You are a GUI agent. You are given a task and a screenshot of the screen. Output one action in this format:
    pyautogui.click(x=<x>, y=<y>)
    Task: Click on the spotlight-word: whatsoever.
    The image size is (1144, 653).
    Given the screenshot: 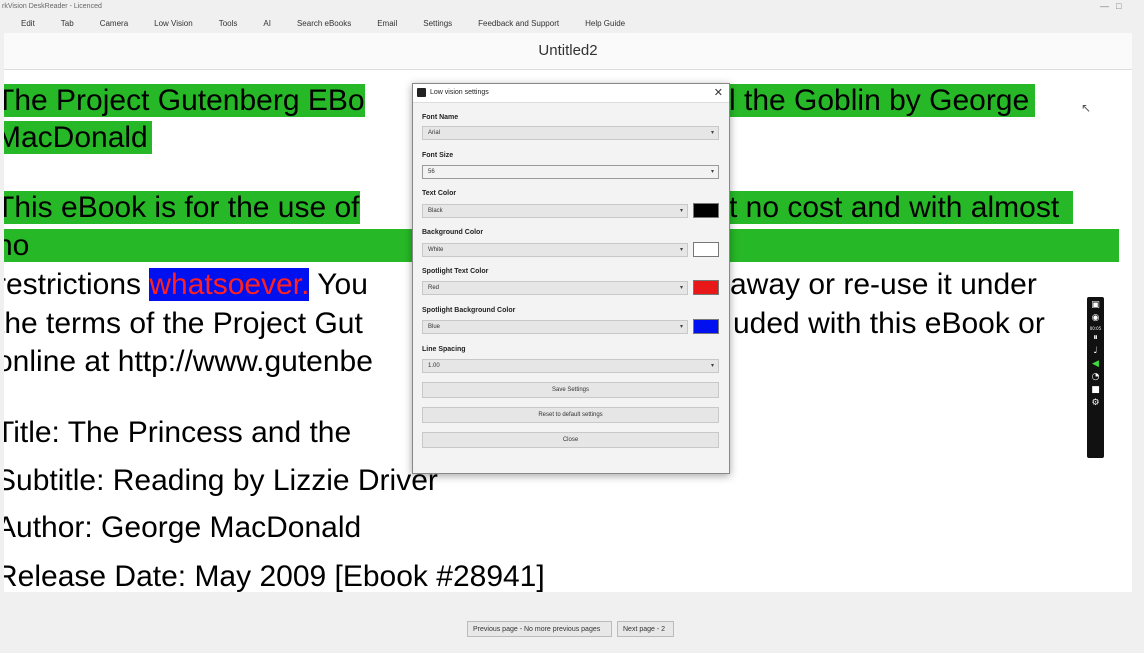 What is the action you would take?
    pyautogui.click(x=229, y=284)
    